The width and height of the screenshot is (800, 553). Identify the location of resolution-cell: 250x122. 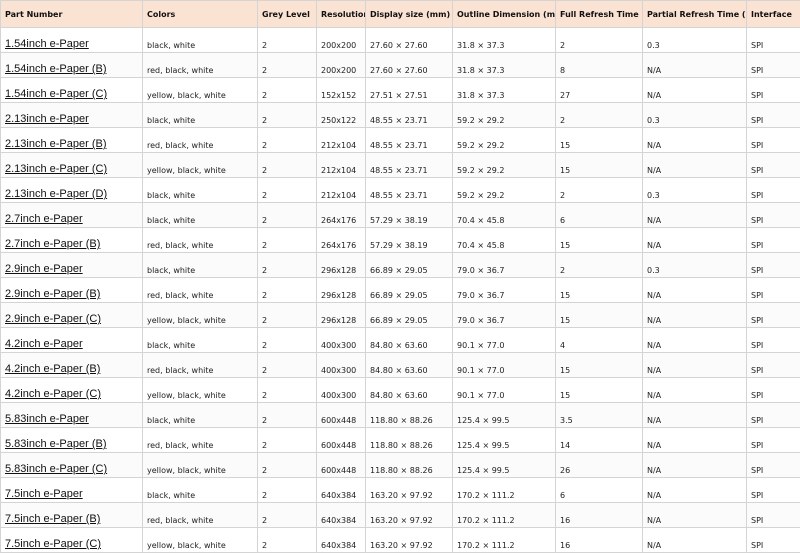
(341, 115).